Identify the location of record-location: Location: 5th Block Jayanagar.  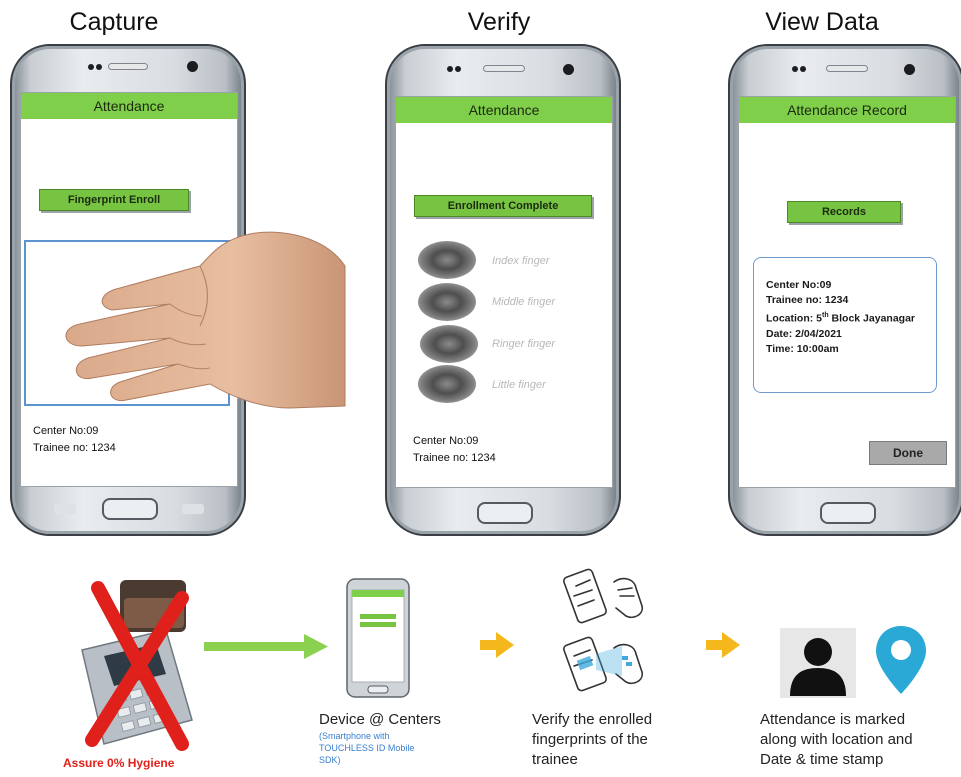
(841, 318).